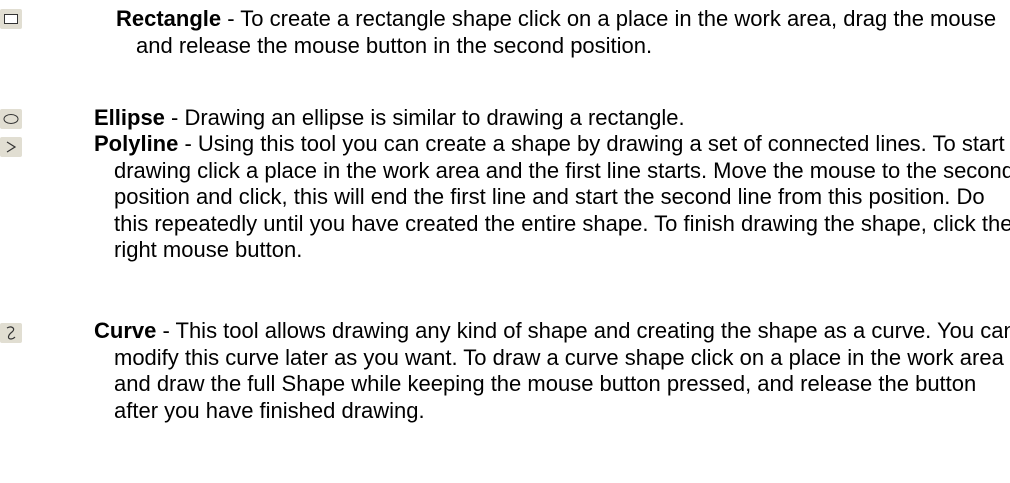  I want to click on polyline-icon, so click(11, 147).